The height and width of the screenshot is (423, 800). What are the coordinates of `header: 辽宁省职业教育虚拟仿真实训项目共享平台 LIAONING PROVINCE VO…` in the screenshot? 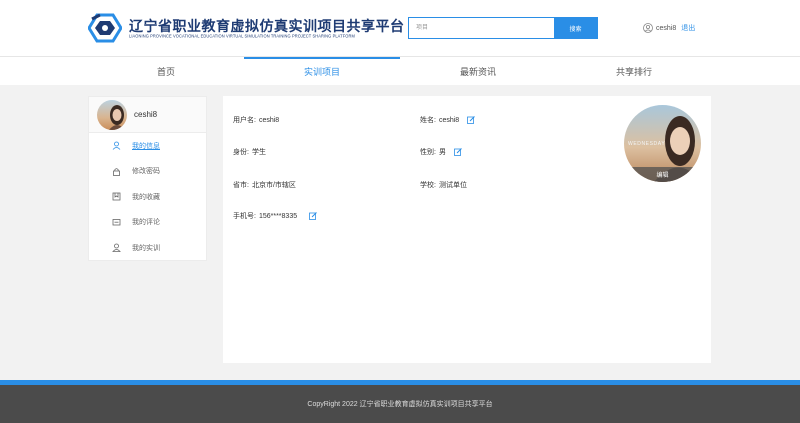 It's located at (400, 28).